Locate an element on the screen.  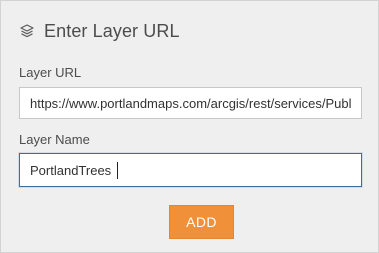
layer-url-label: Layer URL is located at coordinates (50, 72).